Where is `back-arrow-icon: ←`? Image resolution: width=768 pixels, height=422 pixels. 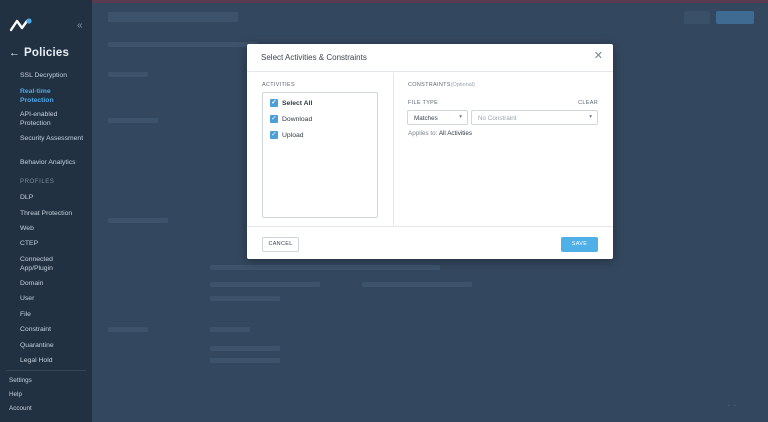 back-arrow-icon: ← is located at coordinates (14, 53).